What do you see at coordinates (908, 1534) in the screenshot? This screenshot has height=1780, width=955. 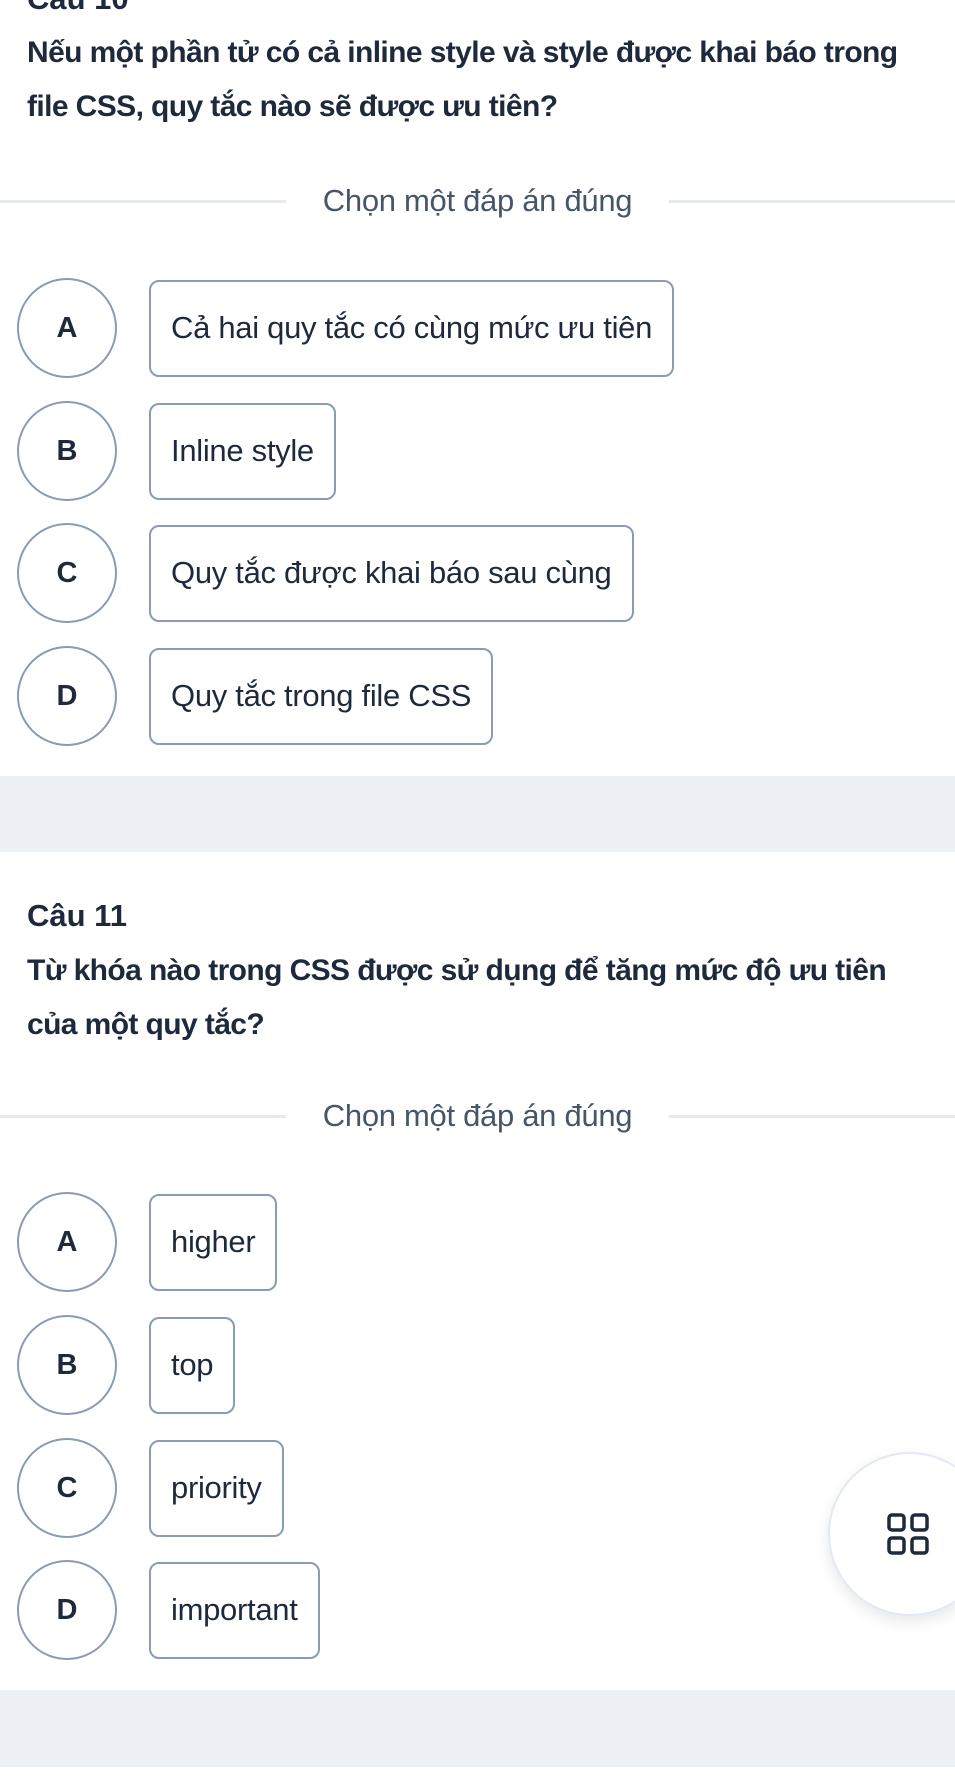 I see `grid-icon` at bounding box center [908, 1534].